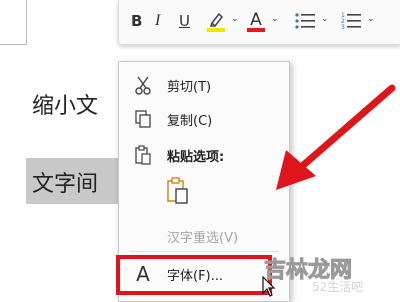  Describe the element at coordinates (338, 287) in the screenshot. I see `watermark-subtext: 52生活吧` at that location.